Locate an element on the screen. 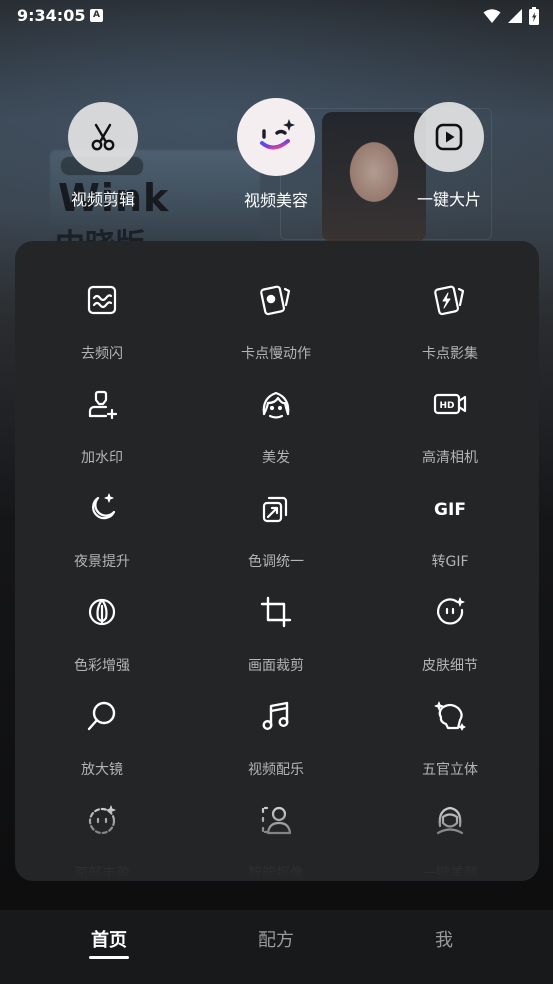  tab-recipes: 配方 is located at coordinates (276, 939).